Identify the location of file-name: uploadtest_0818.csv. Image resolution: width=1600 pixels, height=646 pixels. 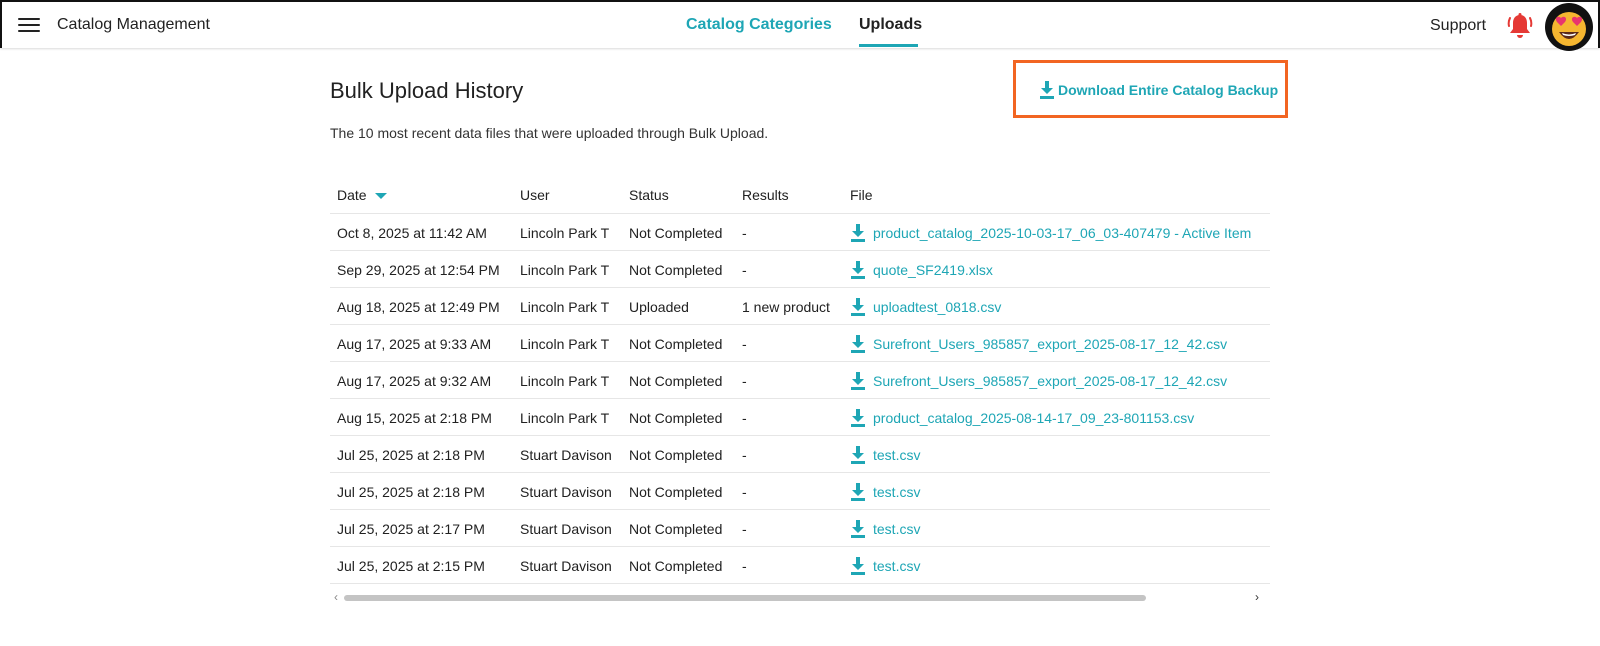
(937, 307).